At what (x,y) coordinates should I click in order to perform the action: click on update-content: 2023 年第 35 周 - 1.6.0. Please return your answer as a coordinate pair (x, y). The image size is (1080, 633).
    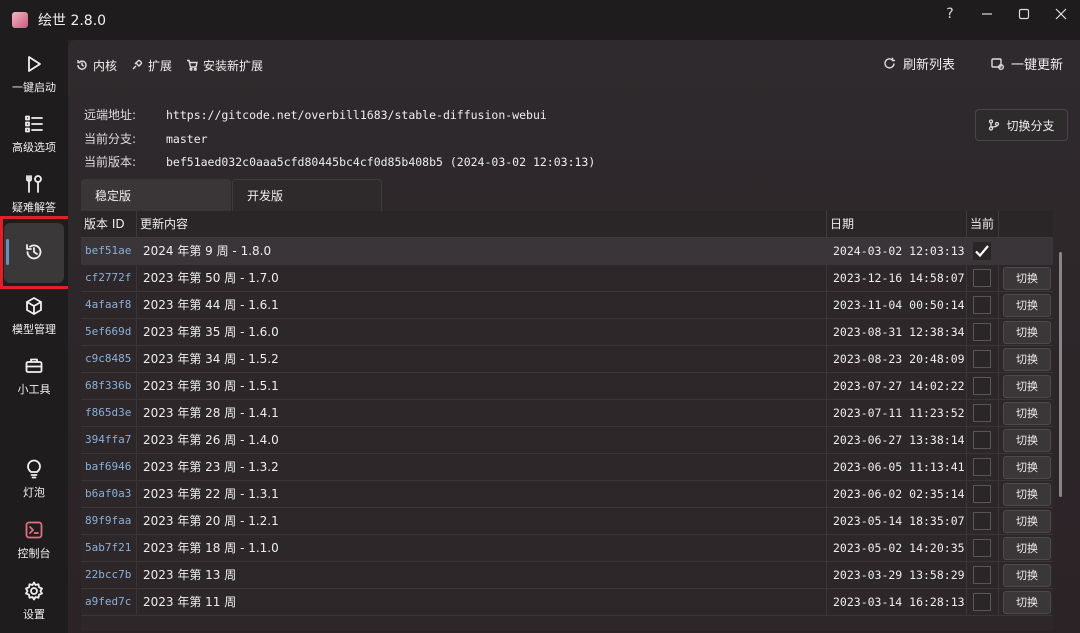
    Looking at the image, I should click on (482, 332).